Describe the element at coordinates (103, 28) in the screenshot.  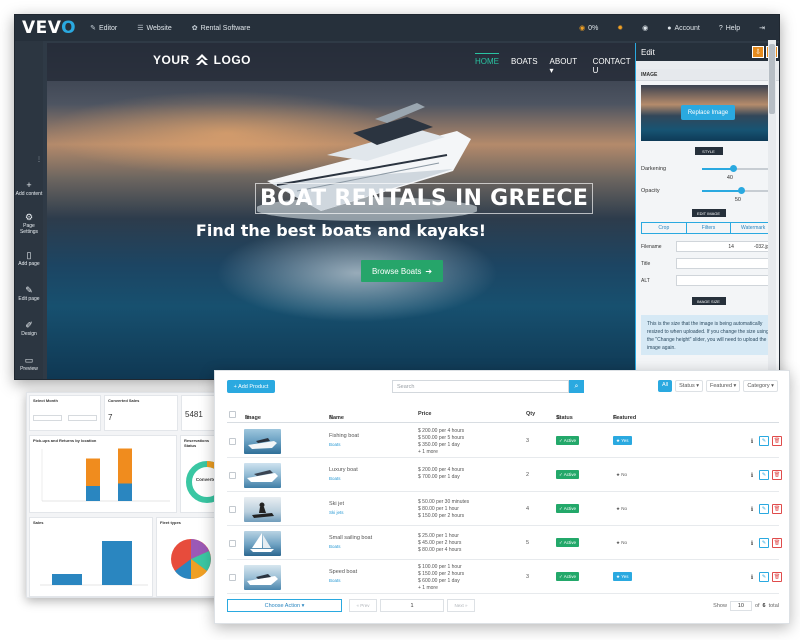
I see `nav-editor: ✎ Editor` at that location.